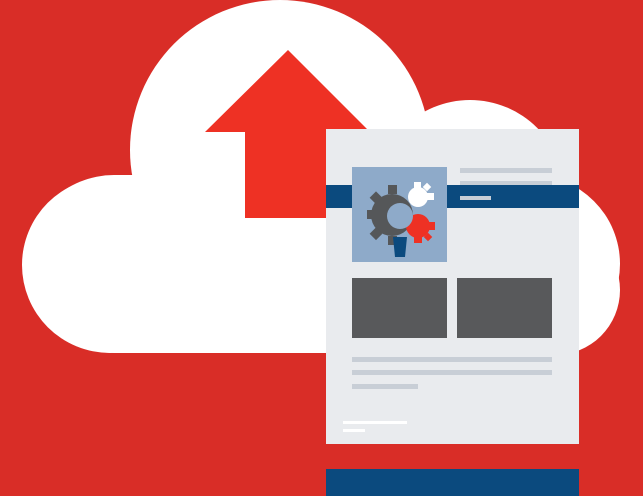  What do you see at coordinates (452, 482) in the screenshot?
I see `second-document-band` at bounding box center [452, 482].